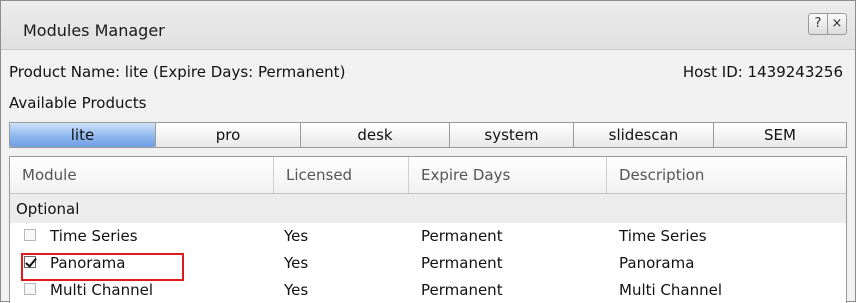 The image size is (856, 303). Describe the element at coordinates (511, 135) in the screenshot. I see `tab-system: system` at that location.